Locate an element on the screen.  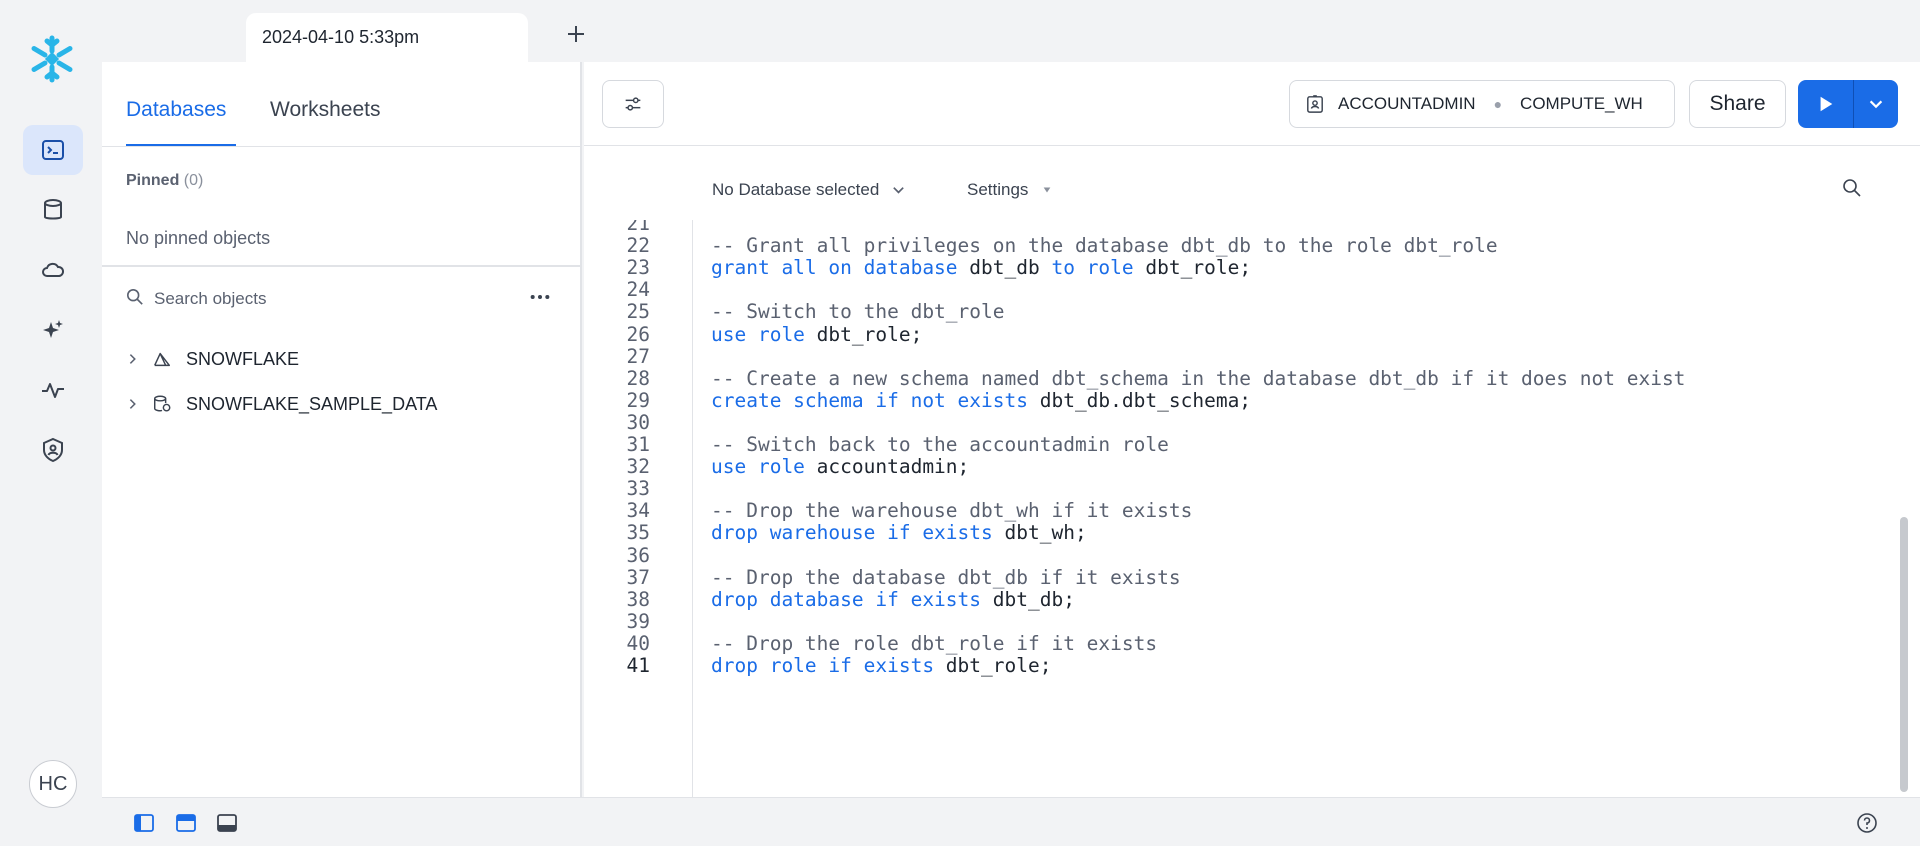
data-nav-icon is located at coordinates (53, 210).